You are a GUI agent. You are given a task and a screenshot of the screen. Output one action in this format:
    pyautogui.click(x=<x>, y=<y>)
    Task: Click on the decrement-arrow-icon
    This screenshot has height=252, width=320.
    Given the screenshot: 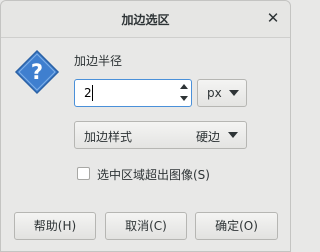 What is the action you would take?
    pyautogui.click(x=184, y=98)
    